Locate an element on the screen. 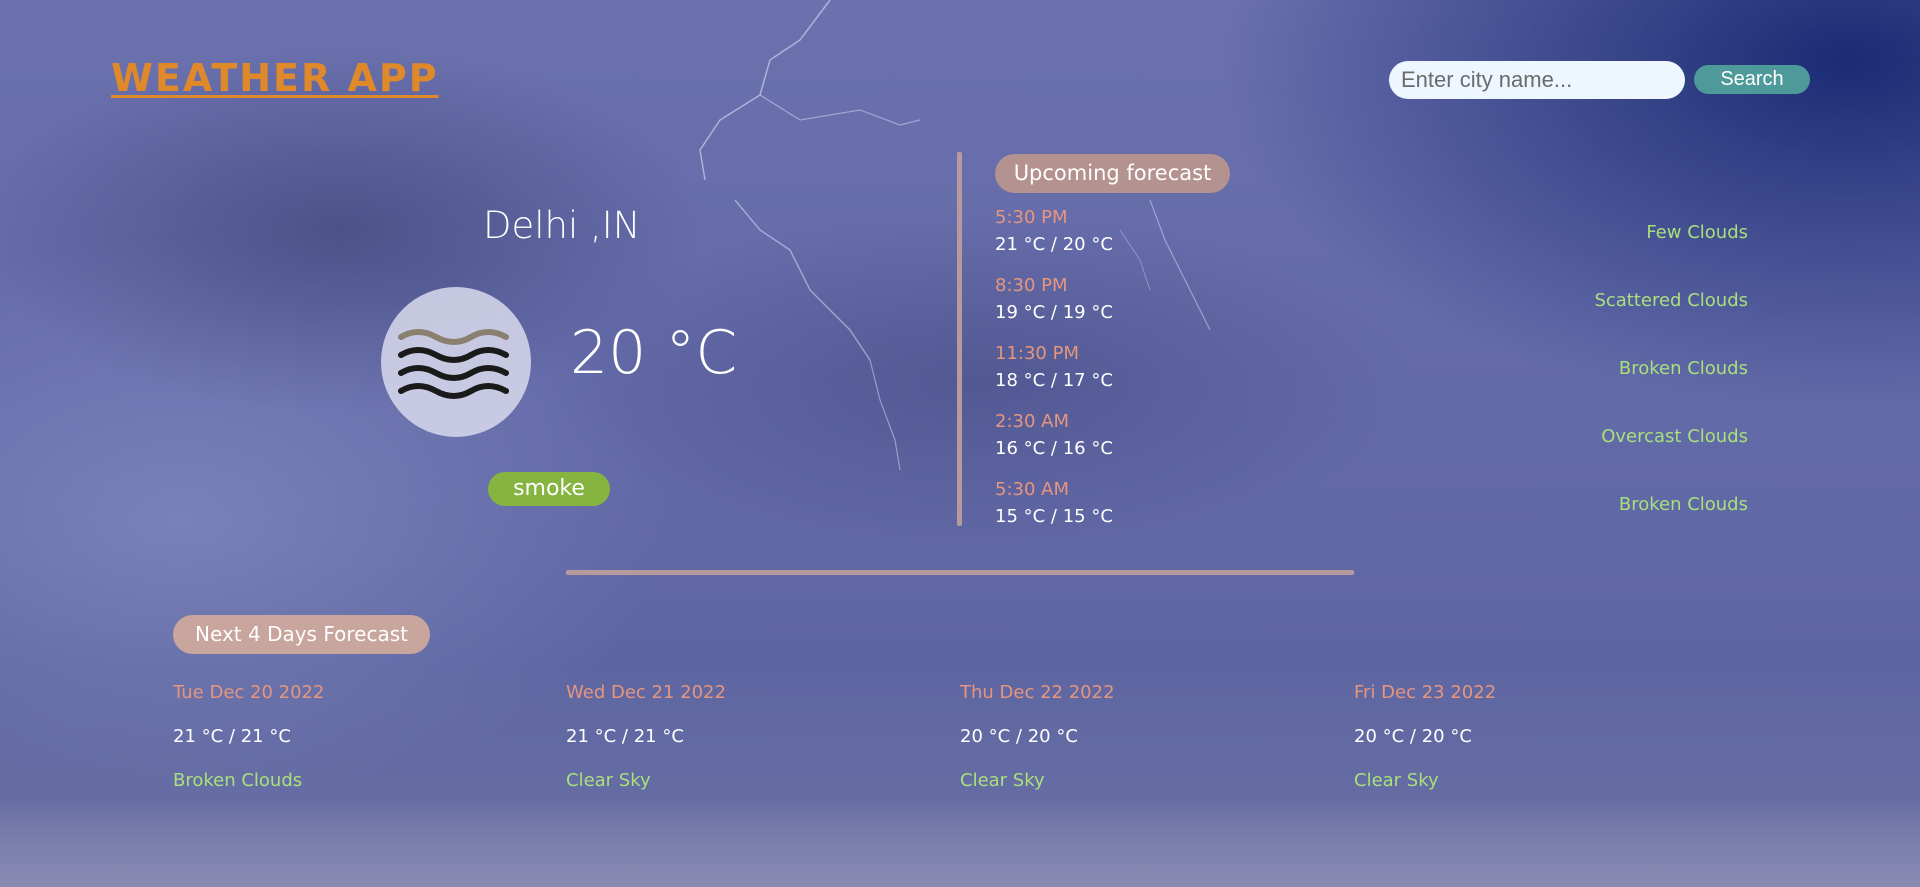  forecast-time: 2:30 AM is located at coordinates (1032, 421).